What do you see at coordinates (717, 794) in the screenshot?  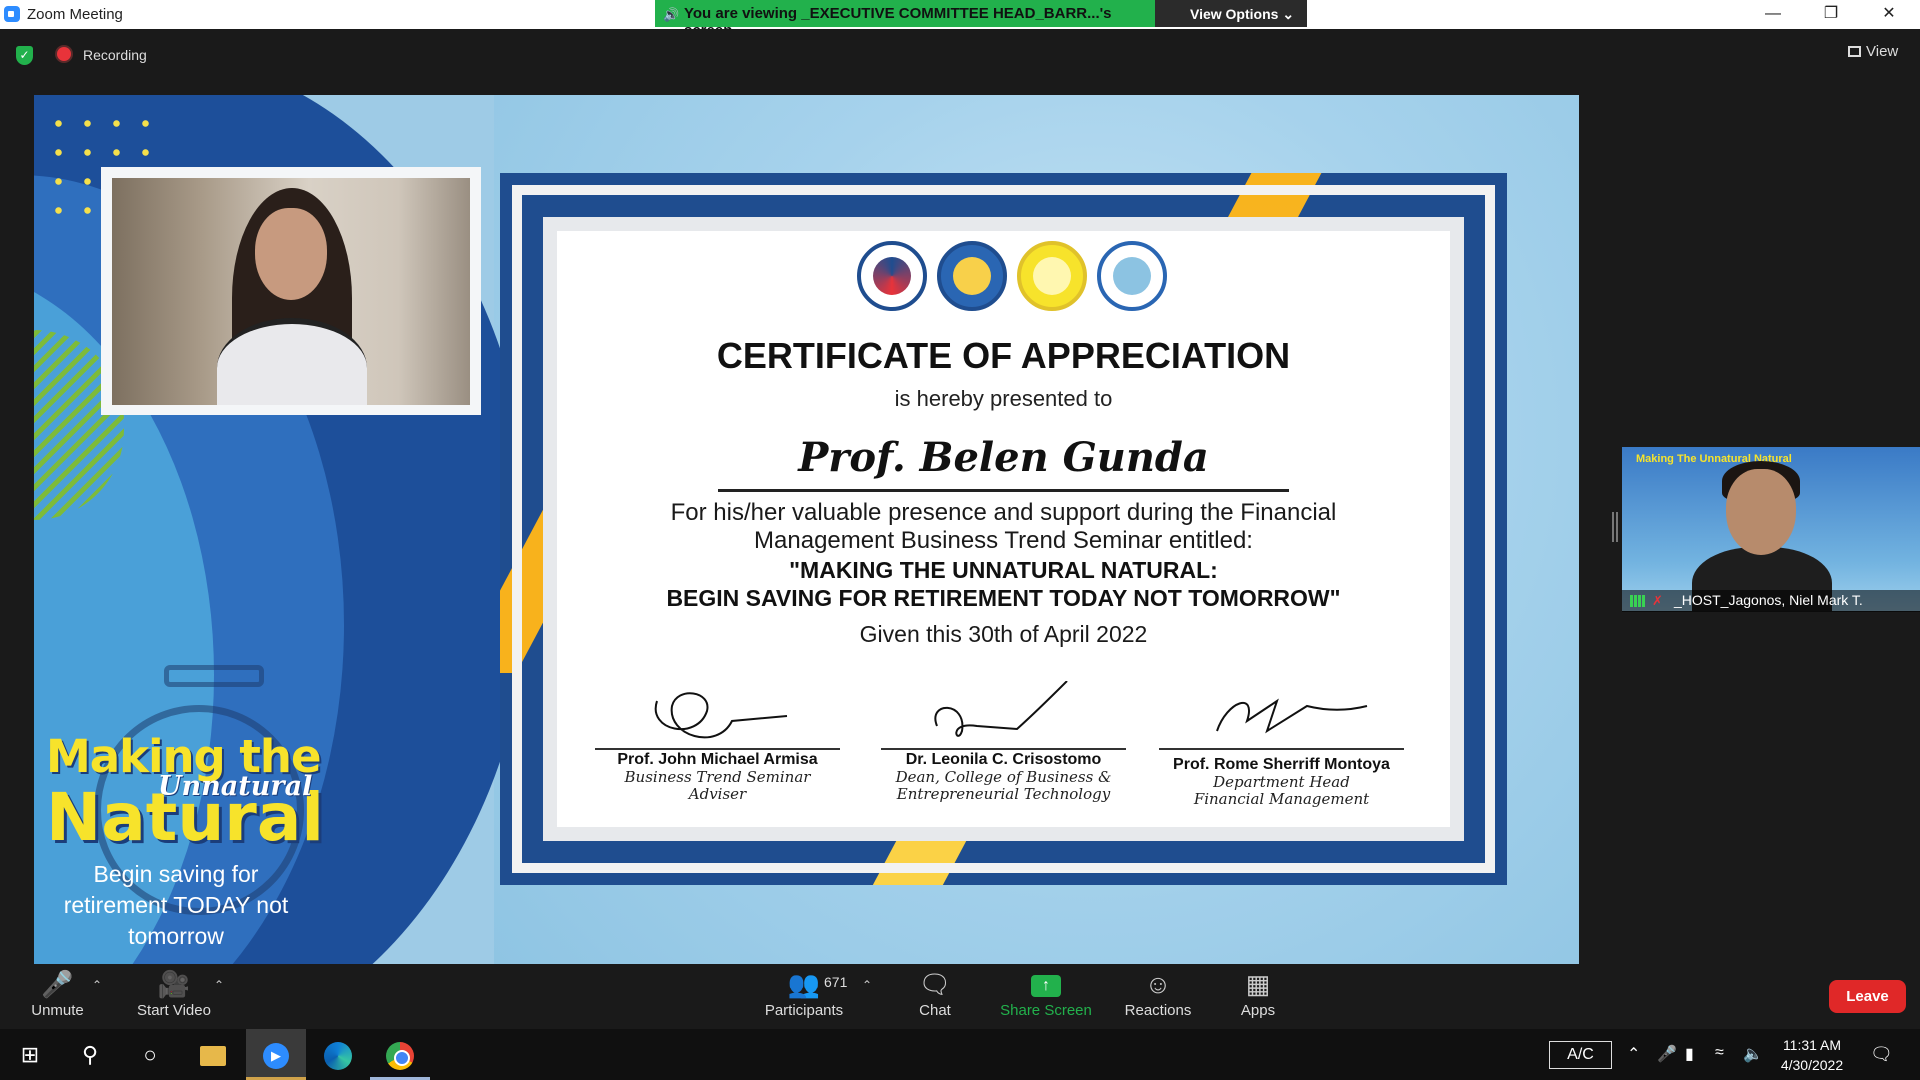 I see `signatory-1-role-2: Adviser` at bounding box center [717, 794].